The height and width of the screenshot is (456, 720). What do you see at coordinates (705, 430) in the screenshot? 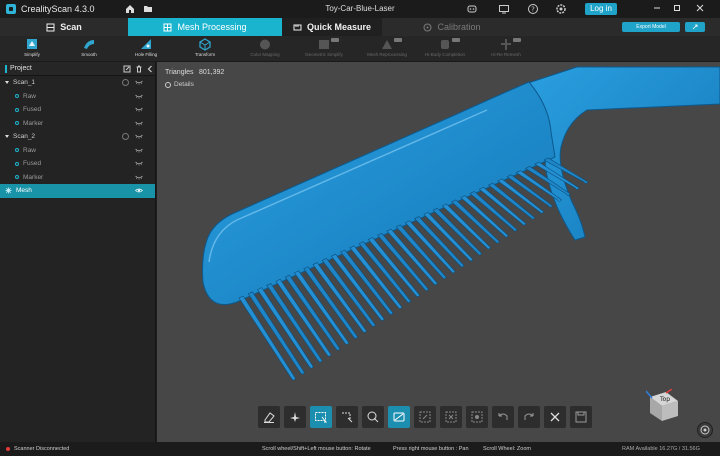
I see `navigation-button` at bounding box center [705, 430].